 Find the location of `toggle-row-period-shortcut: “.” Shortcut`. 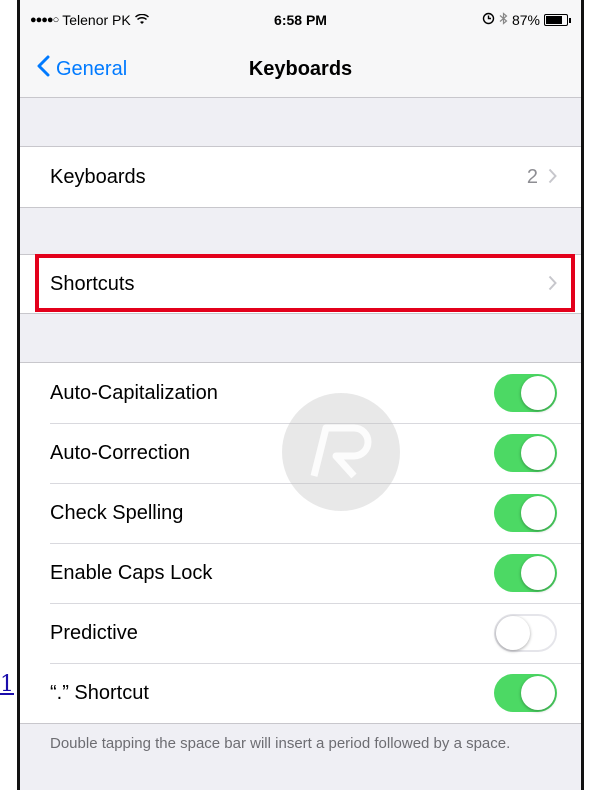

toggle-row-period-shortcut: “.” Shortcut is located at coordinates (300, 693).